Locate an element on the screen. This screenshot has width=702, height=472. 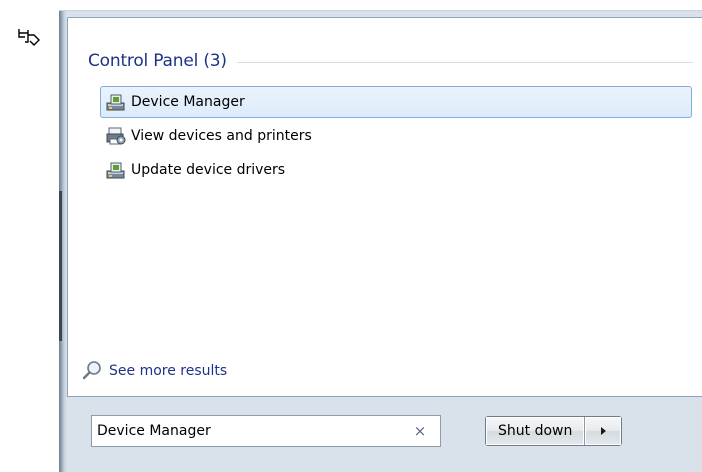
result-view-devices-printers: View devices and printers is located at coordinates (396, 136).